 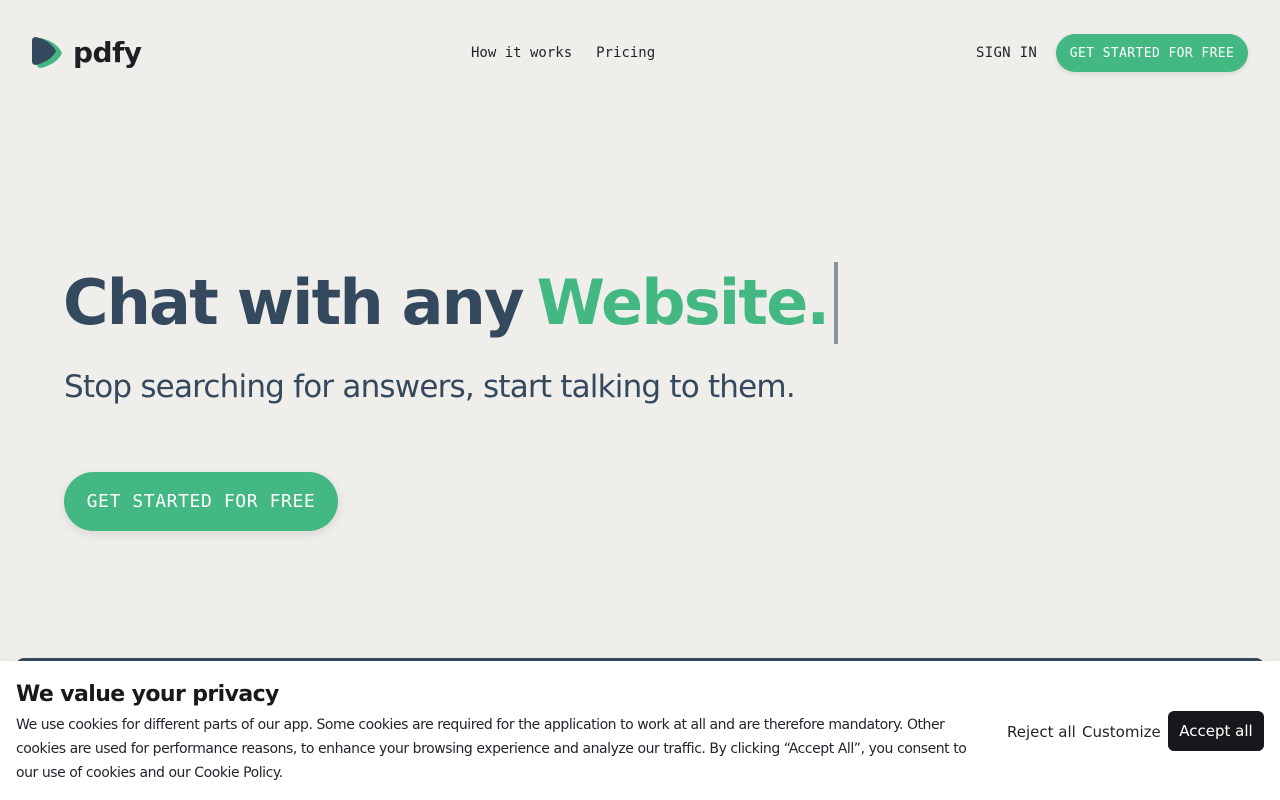 I want to click on nav-link-how-it-works: How it works, so click(x=521, y=53).